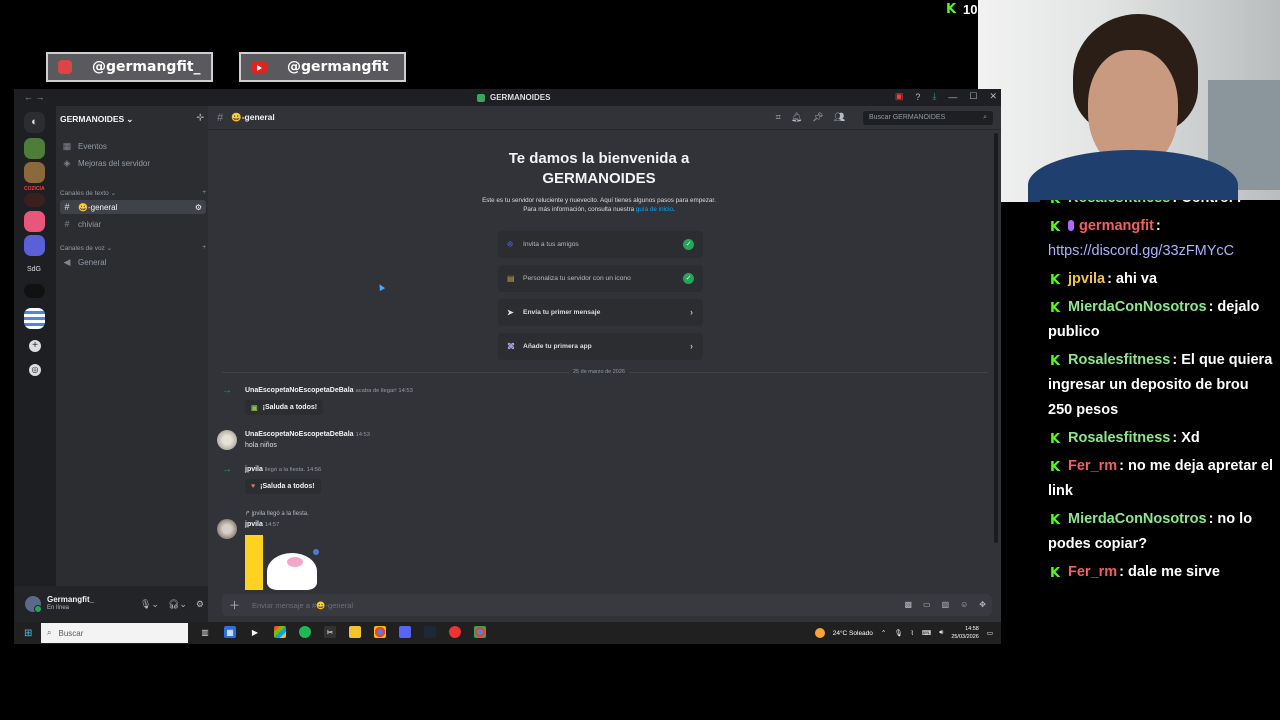  I want to click on task-customize-icon: ▤ Personaliza tu servidor con un icono ✓, so click(600, 278).